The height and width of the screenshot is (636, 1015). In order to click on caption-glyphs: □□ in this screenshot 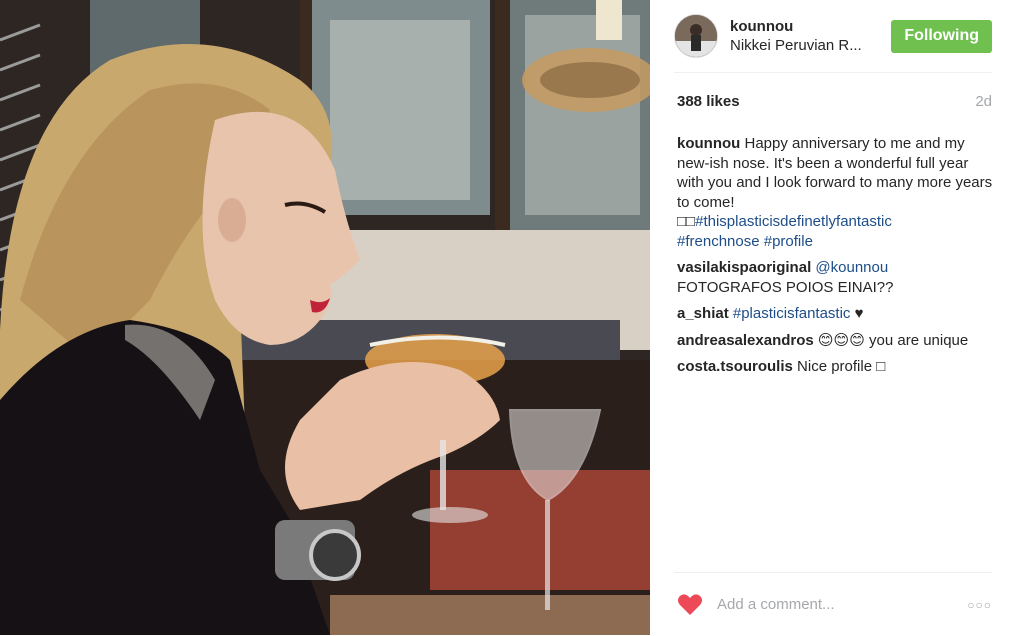, I will do `click(686, 221)`.